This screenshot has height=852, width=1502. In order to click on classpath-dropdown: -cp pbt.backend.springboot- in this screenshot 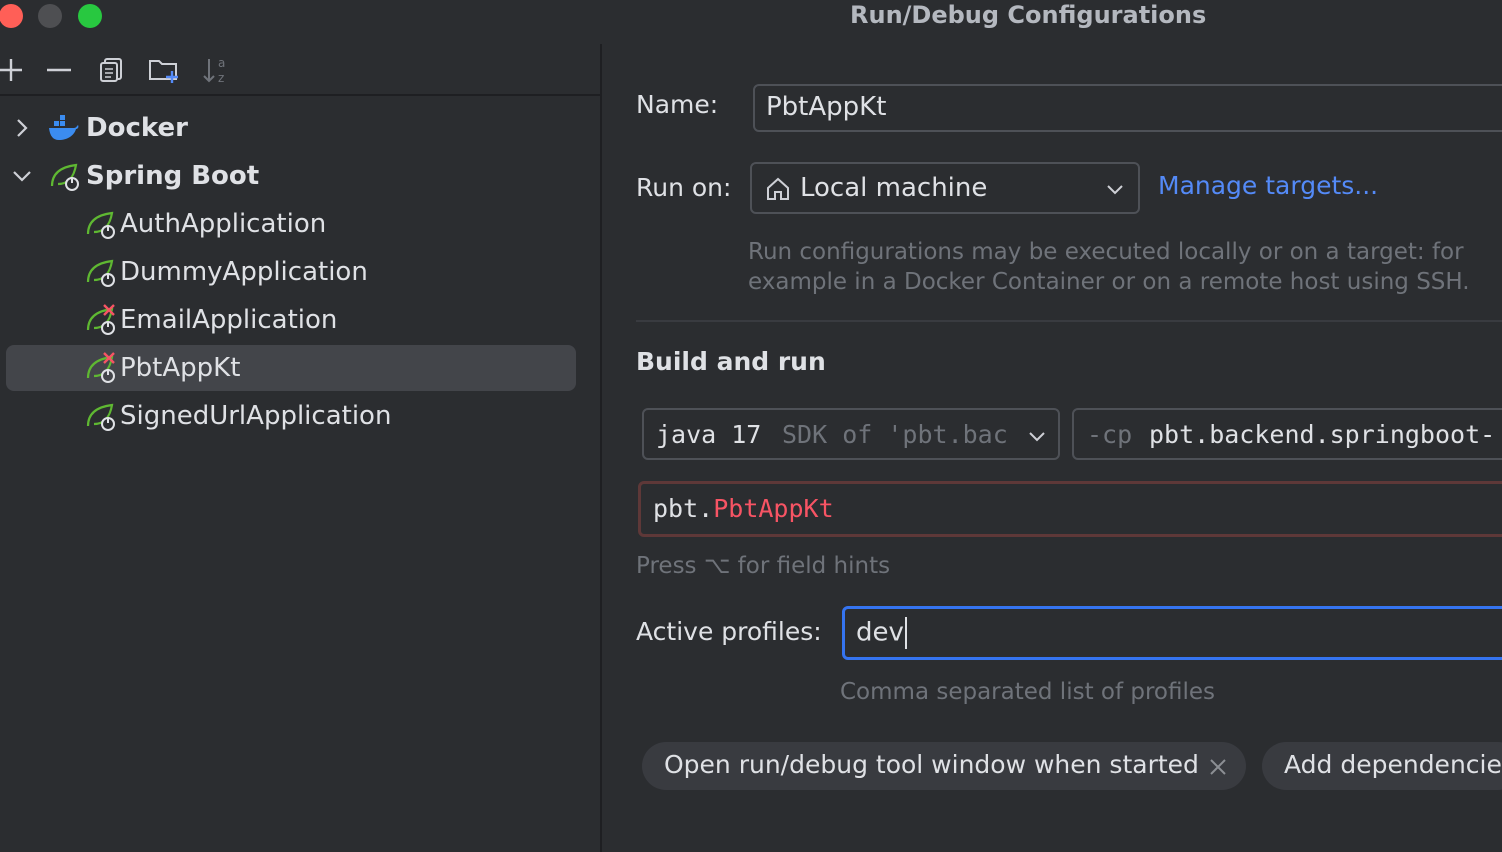, I will do `click(1287, 434)`.